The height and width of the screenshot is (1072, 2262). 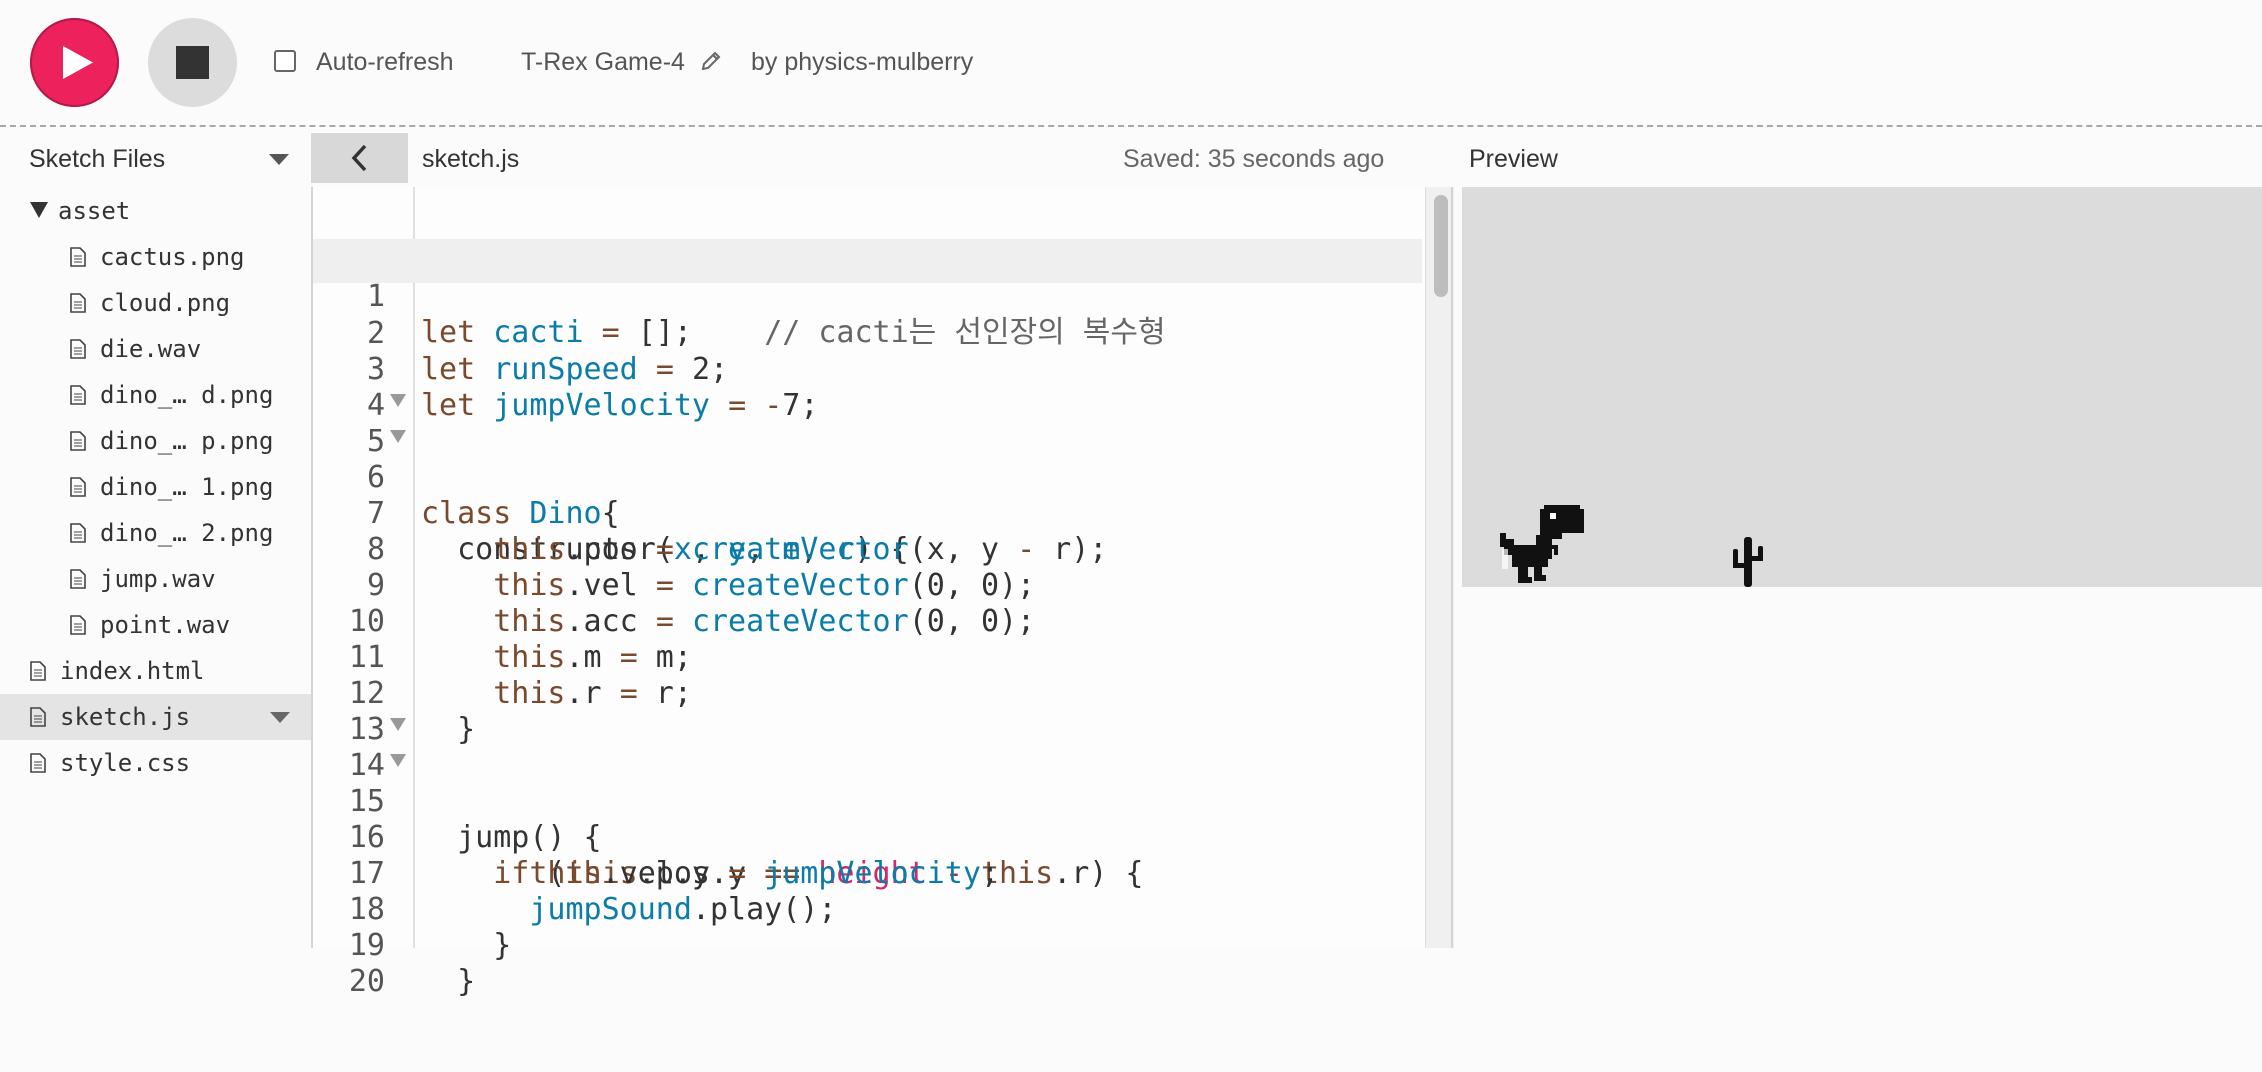 I want to click on chevron-left-icon, so click(x=359, y=158).